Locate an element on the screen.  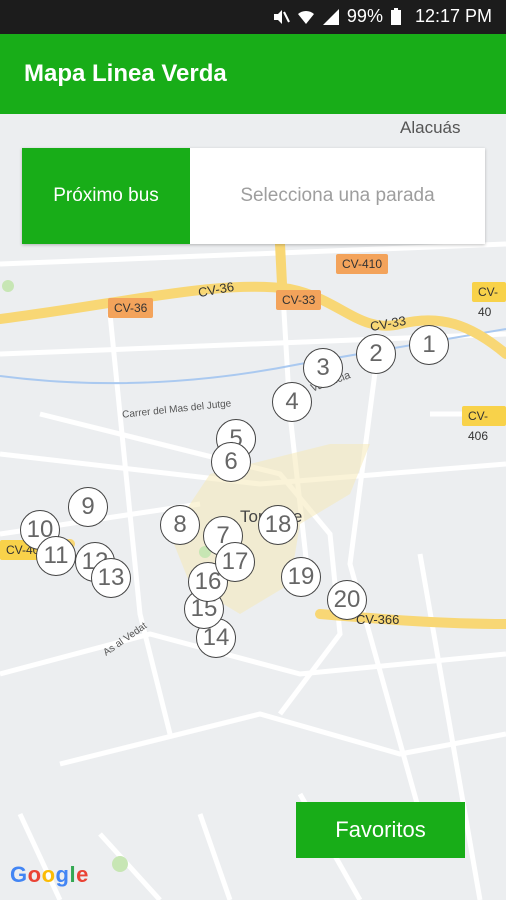
wifi-icon is located at coordinates (306, 17).